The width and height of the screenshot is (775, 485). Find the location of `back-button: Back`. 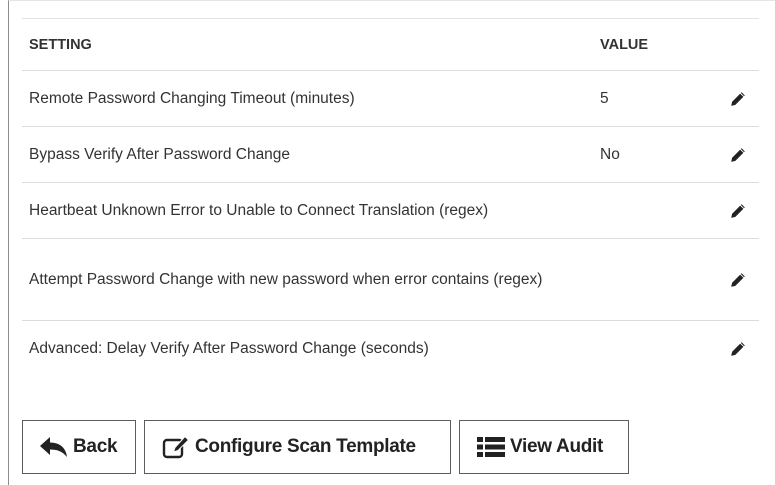

back-button: Back is located at coordinates (79, 447).